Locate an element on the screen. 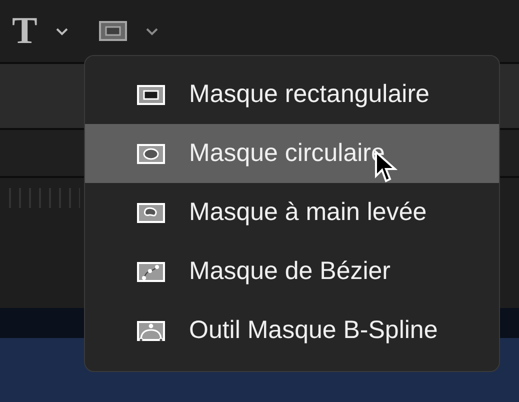  freehand-shape-icon is located at coordinates (151, 212).